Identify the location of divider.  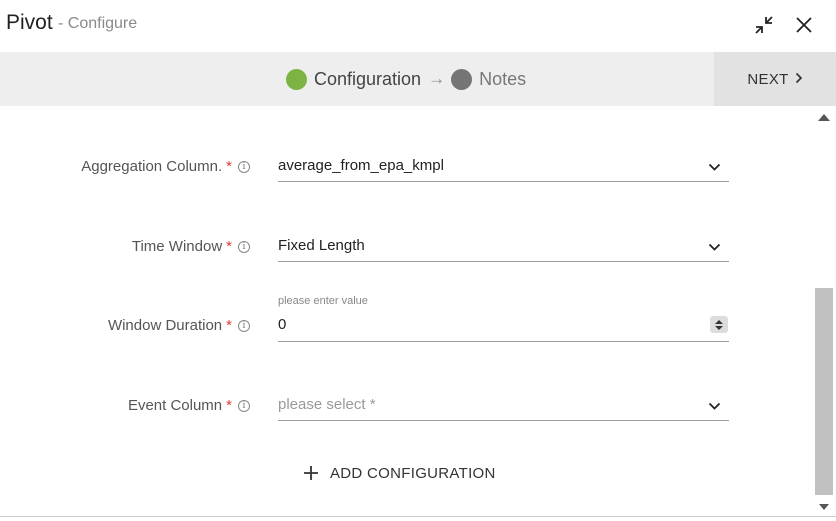
(418, 516).